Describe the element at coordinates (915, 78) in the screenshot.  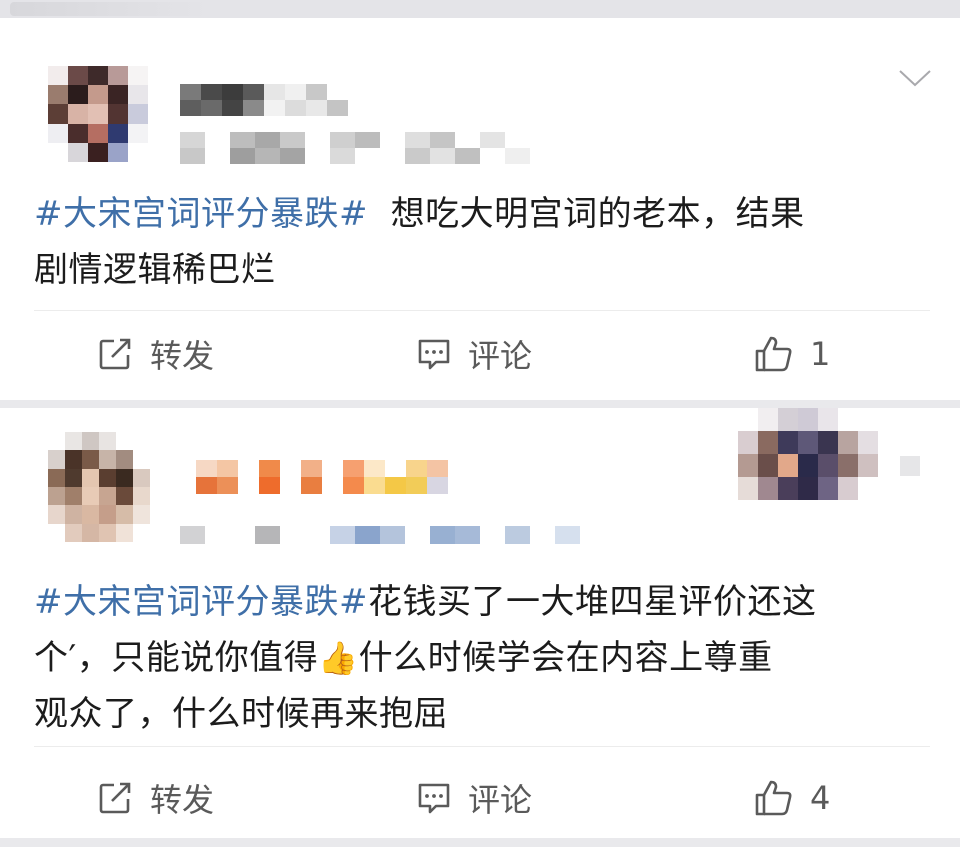
I see `chevron-down-icon` at that location.